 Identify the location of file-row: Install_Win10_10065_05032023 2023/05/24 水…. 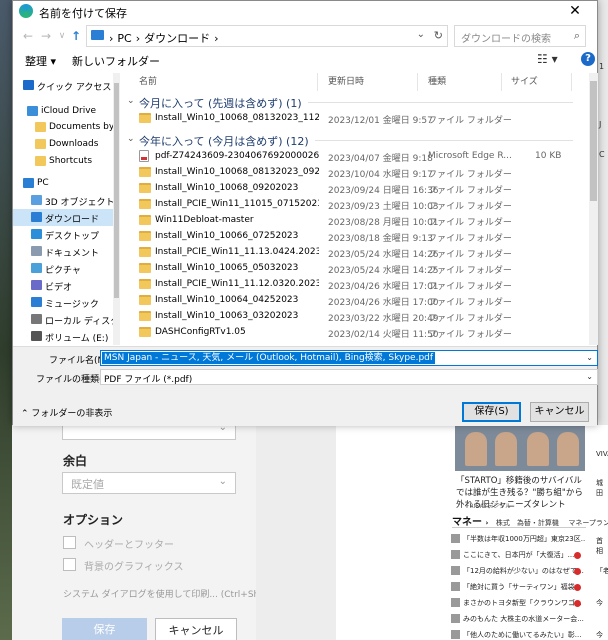
(356, 268).